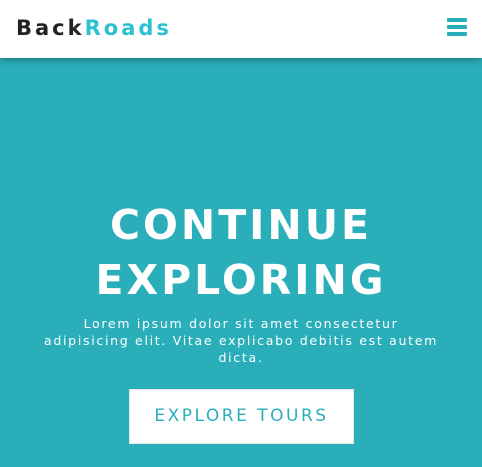 This screenshot has height=467, width=482. I want to click on explore-tours-button: EXPLORE TOURS, so click(241, 416).